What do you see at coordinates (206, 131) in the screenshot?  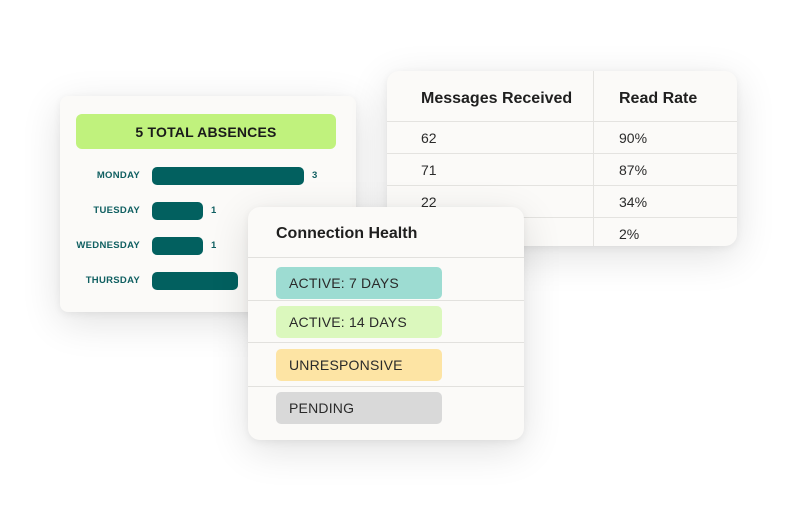 I see `total-absences-banner: 5 TOTAL ABSENCES` at bounding box center [206, 131].